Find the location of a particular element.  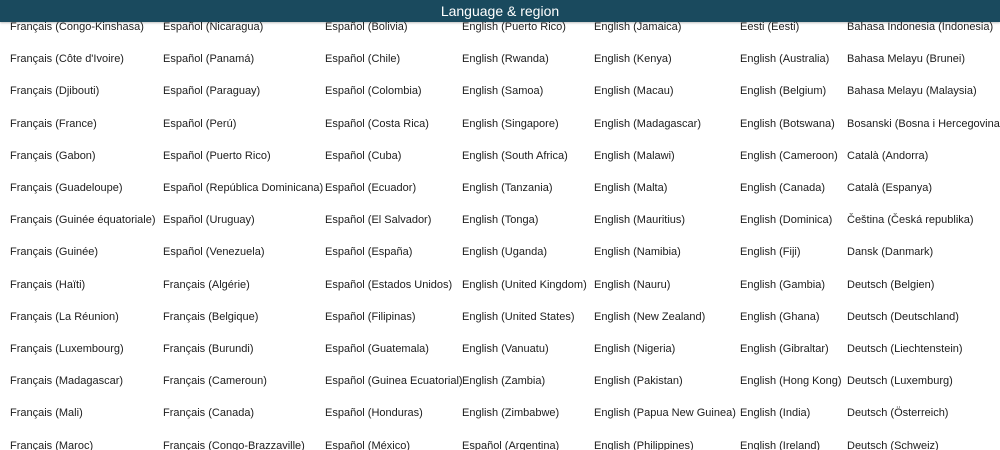

language-option: English (Samoa) is located at coordinates (502, 91).